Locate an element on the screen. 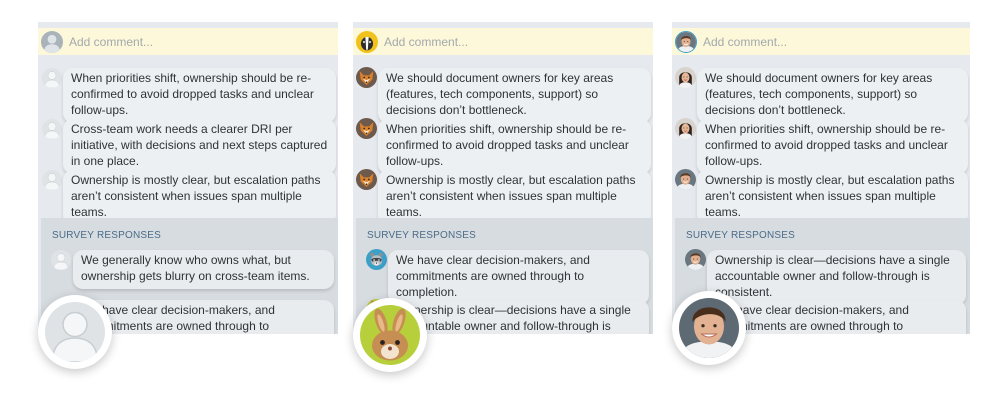 Image resolution: width=1000 pixels, height=410 pixels. man-photo-avatar-large is located at coordinates (709, 328).